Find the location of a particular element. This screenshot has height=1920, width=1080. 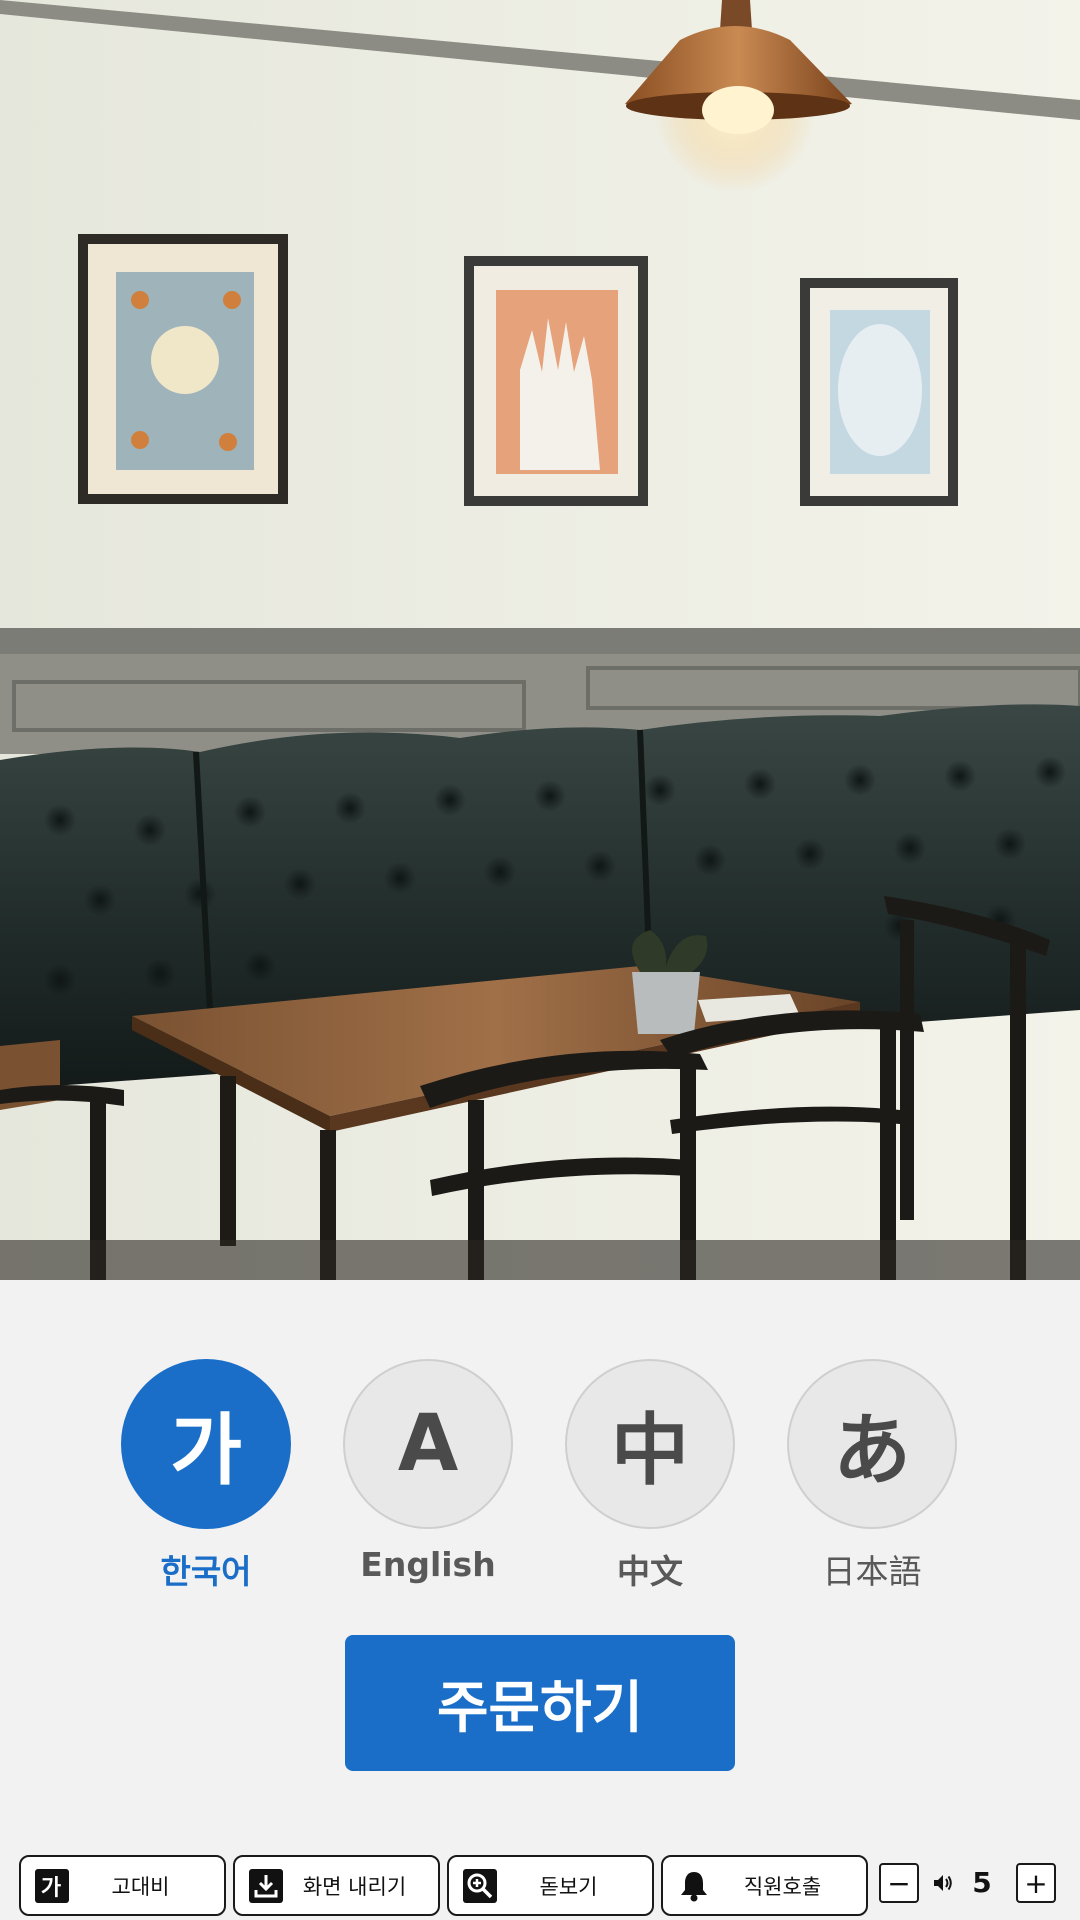

download-tray-icon is located at coordinates (266, 1886).